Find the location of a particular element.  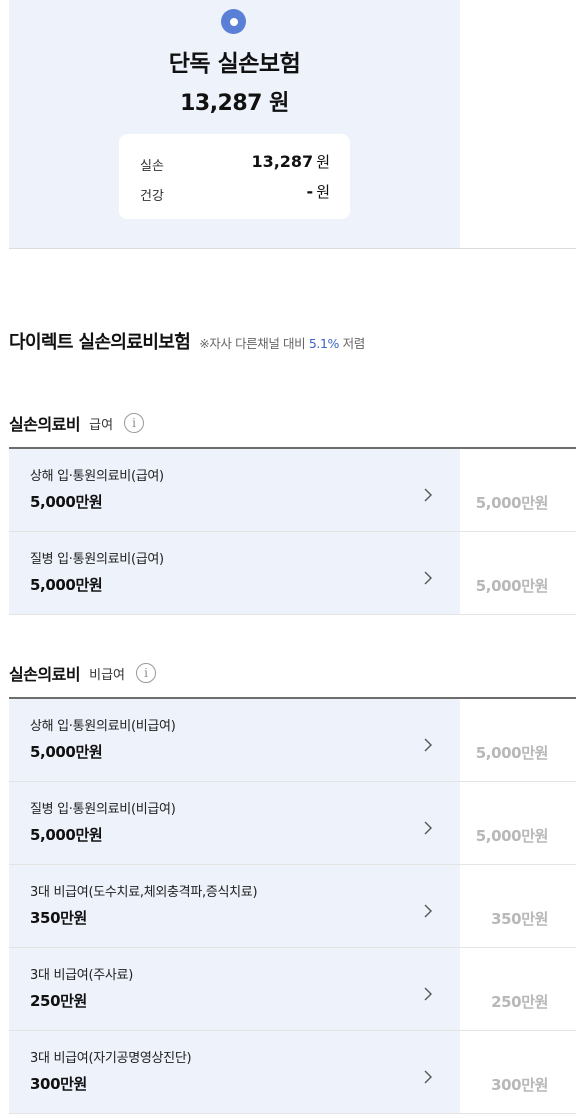

coverage-row: 질병 입·통원의료비(급여) 5,000만원 5,000만원 is located at coordinates (292, 573).